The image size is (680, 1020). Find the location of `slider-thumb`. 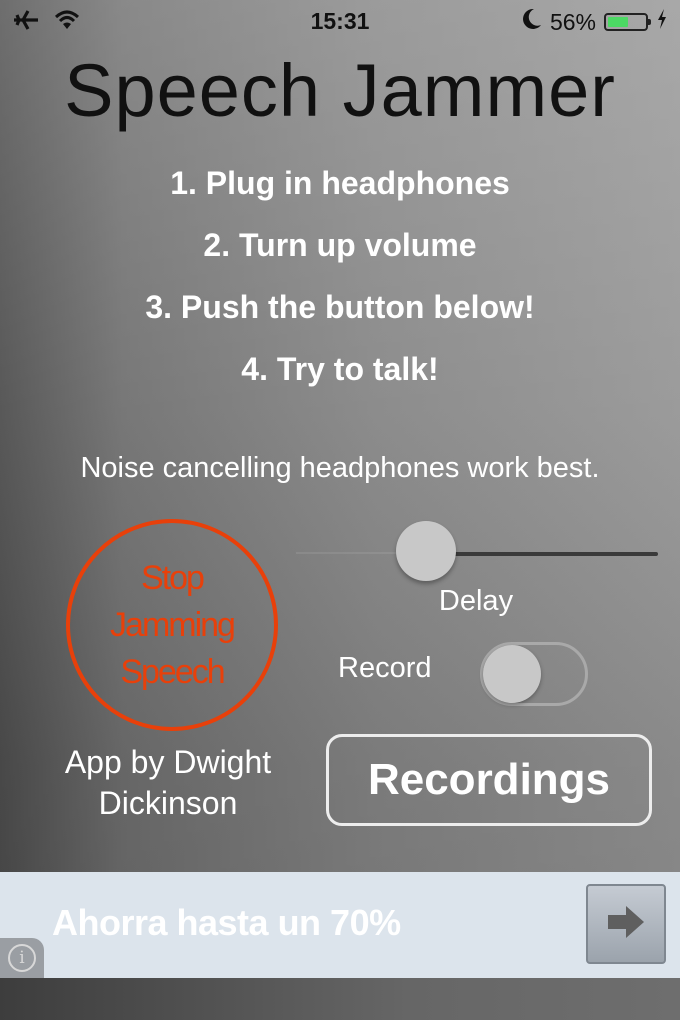

slider-thumb is located at coordinates (426, 551).